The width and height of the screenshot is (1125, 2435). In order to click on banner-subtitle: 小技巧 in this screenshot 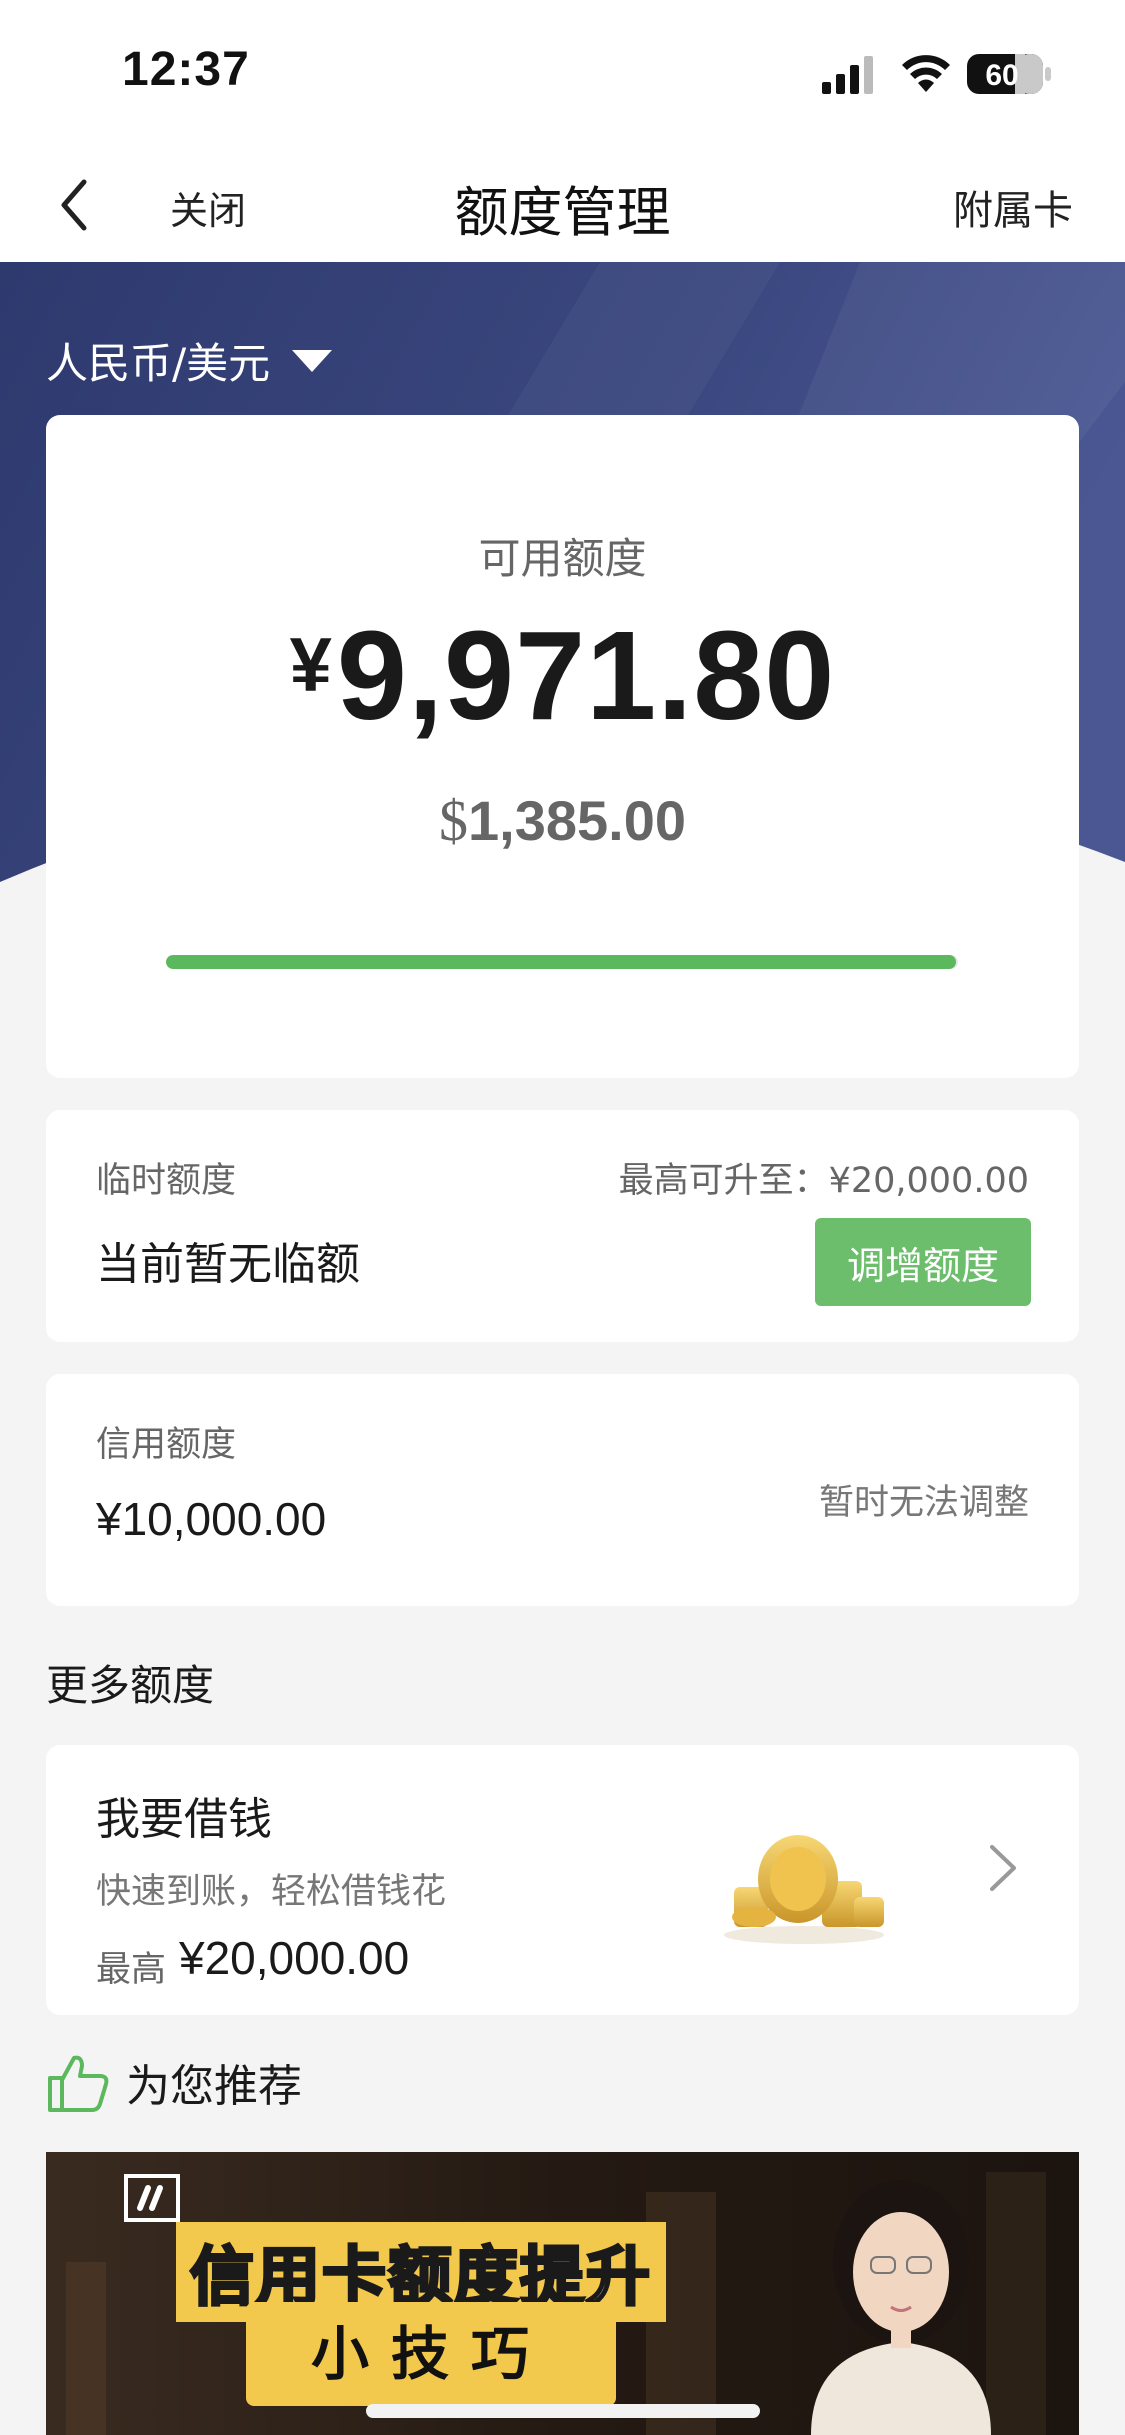, I will do `click(431, 2354)`.